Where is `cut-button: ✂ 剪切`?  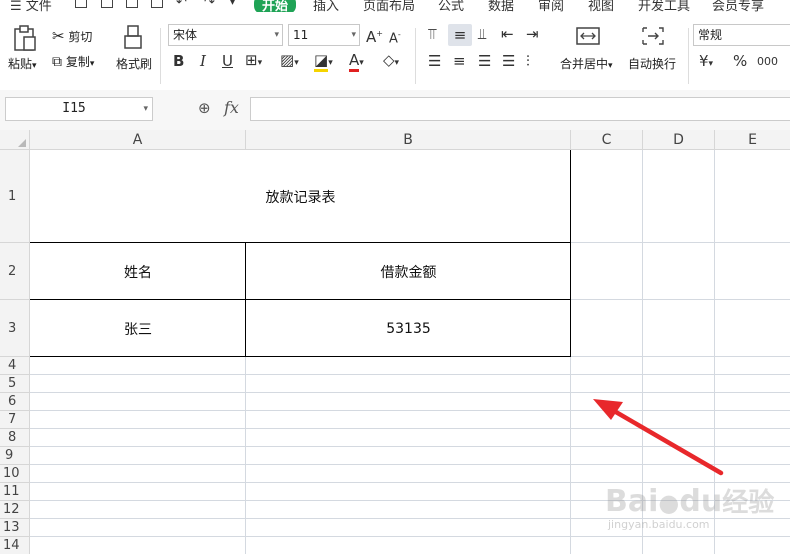
cut-button: ✂ 剪切 is located at coordinates (72, 36).